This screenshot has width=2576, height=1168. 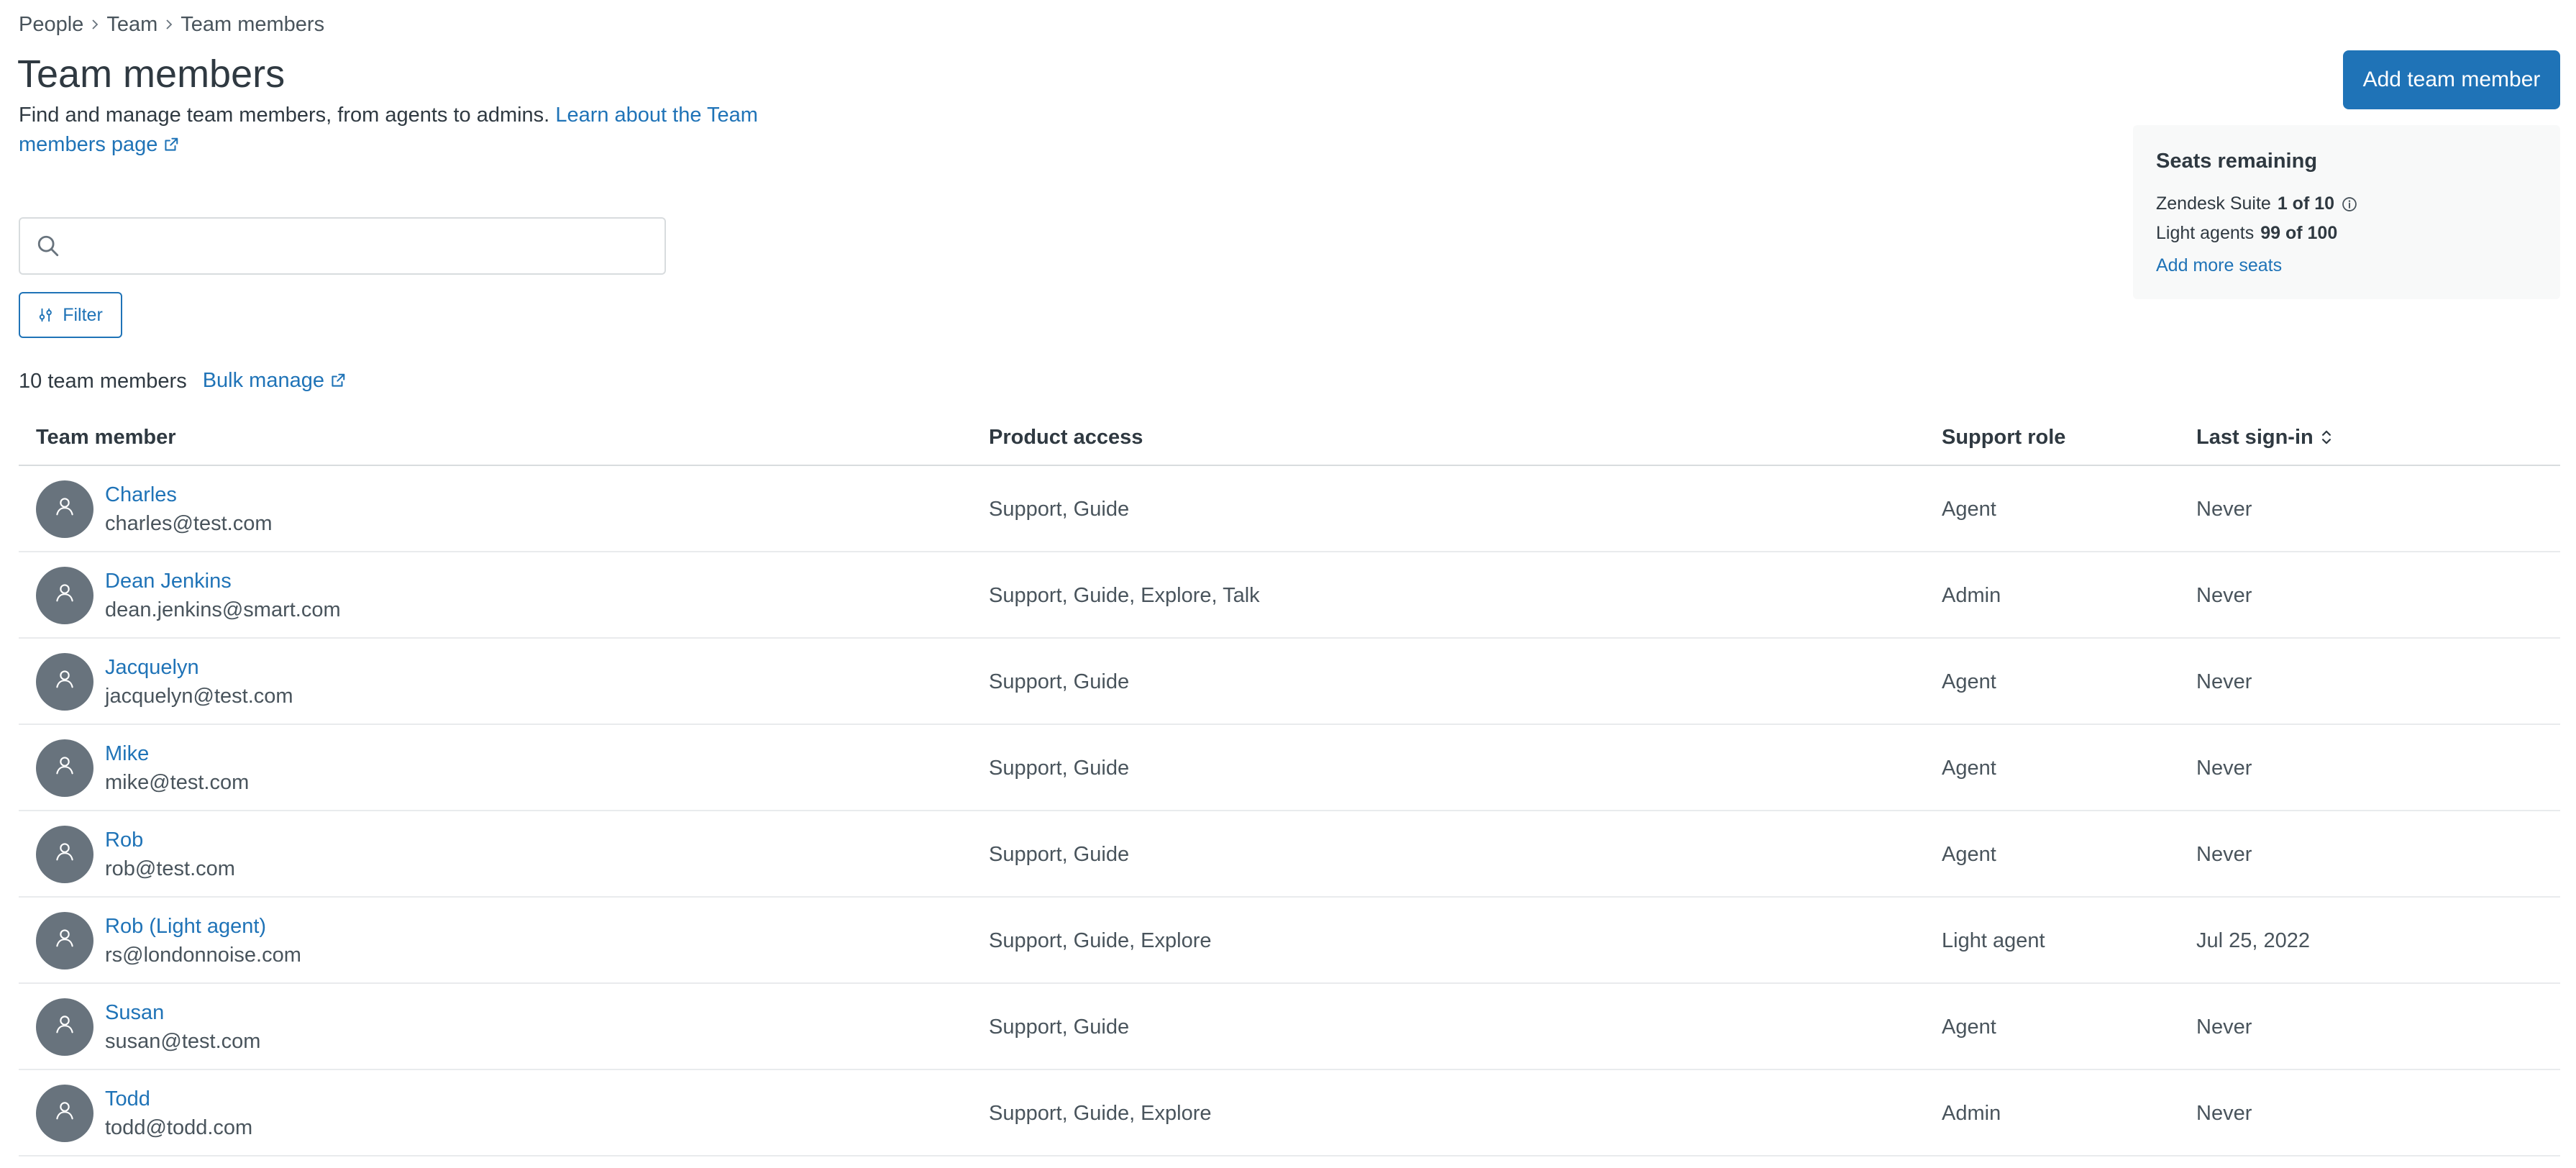 What do you see at coordinates (203, 926) in the screenshot?
I see `member-name-link: Rob (Light agent)` at bounding box center [203, 926].